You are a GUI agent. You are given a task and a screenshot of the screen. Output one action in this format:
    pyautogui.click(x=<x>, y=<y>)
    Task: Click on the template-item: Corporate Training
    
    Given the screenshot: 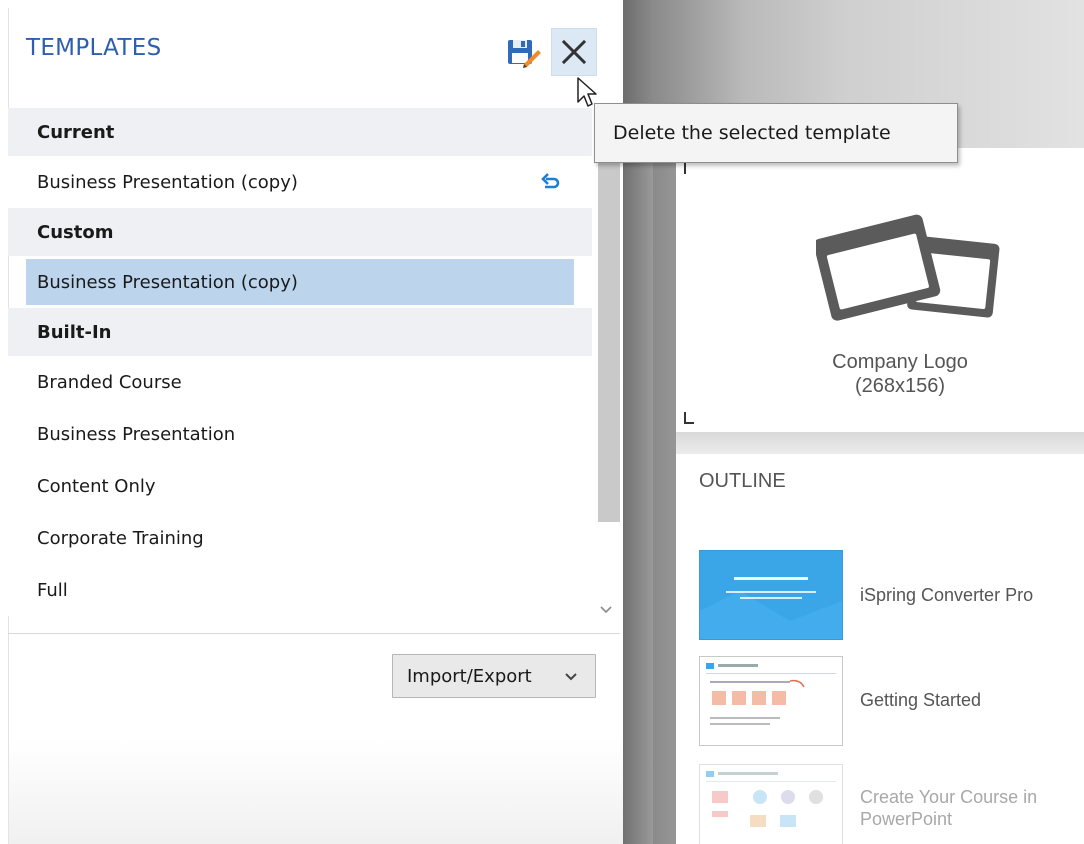 What is the action you would take?
    pyautogui.click(x=300, y=538)
    